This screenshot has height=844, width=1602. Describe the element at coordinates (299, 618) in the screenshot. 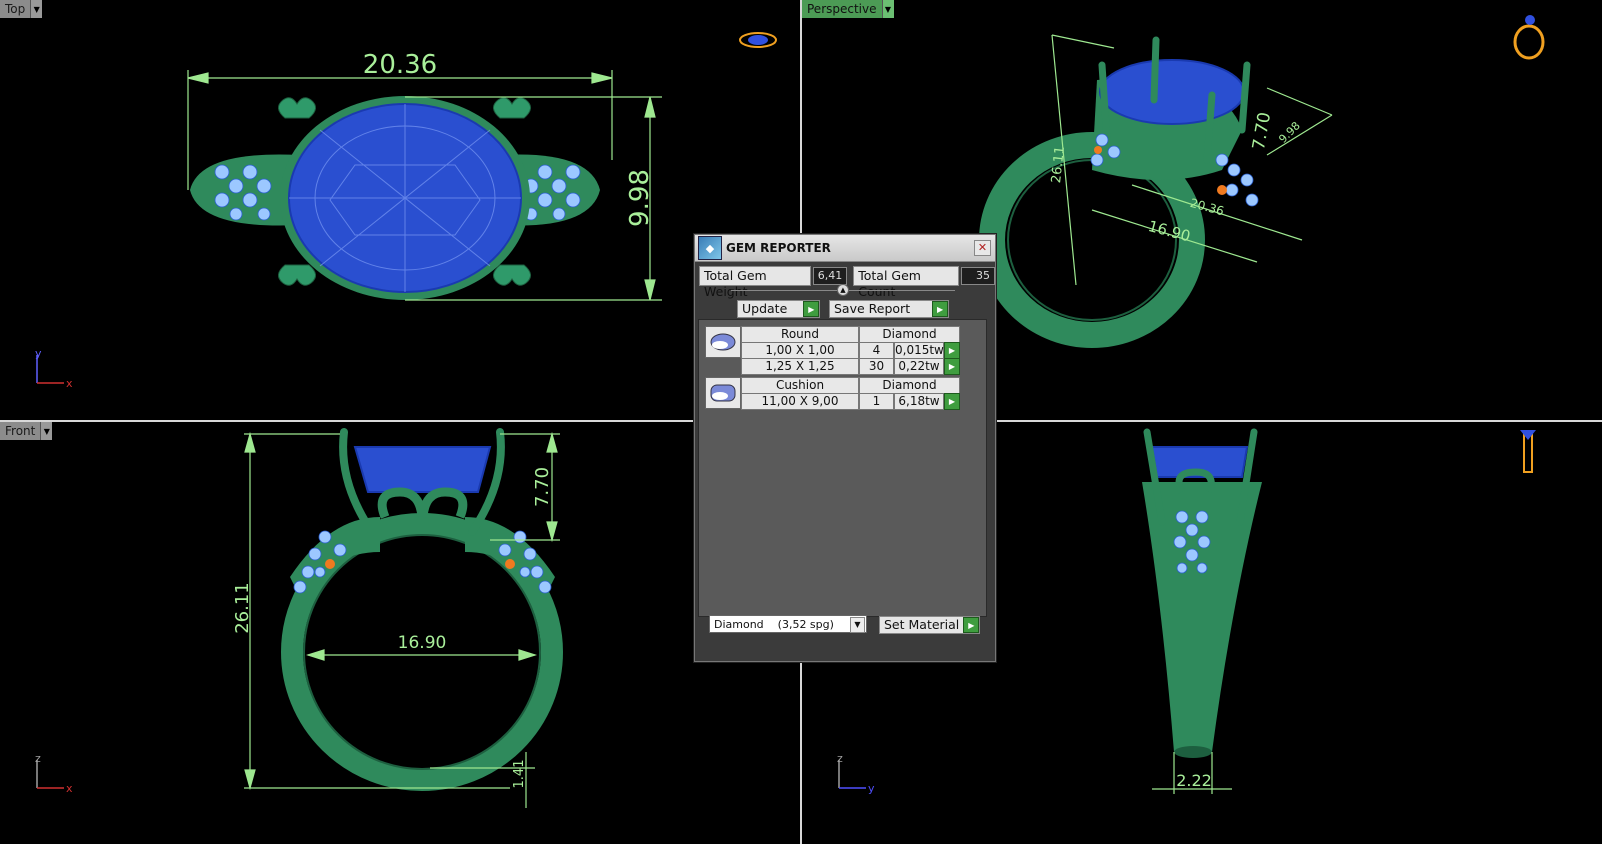

I see `front-view-canvas: 26.11 7.70 16.90 1.41 z x` at that location.